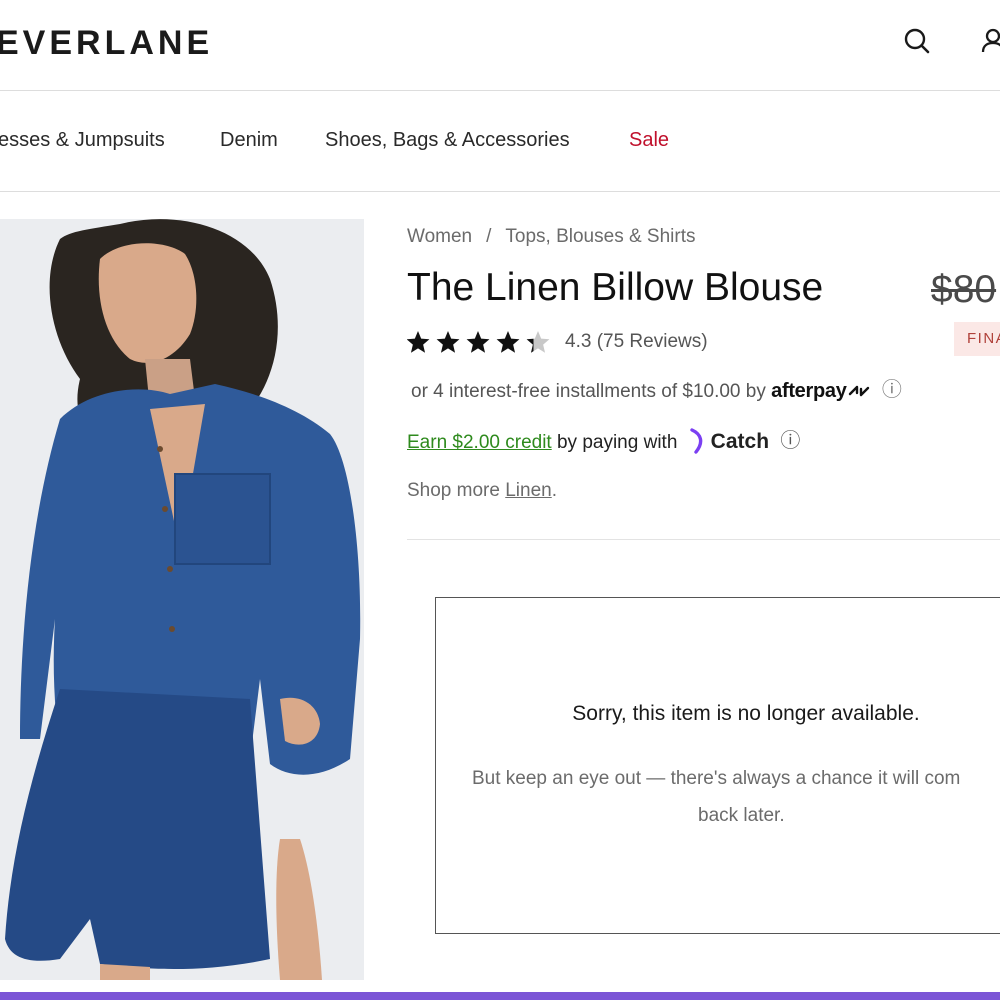 The width and height of the screenshot is (1000, 1000). Describe the element at coordinates (600, 236) in the screenshot. I see `breadcrumb-tops-blouses-shirts: Tops, Blouses & Shirts` at that location.